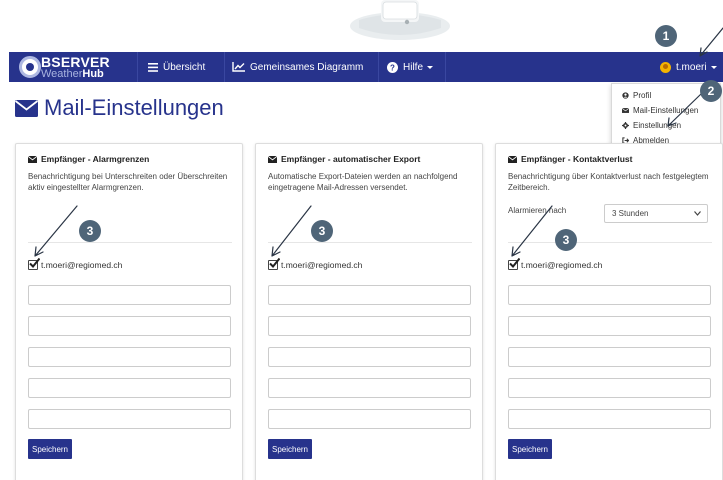 The image size is (723, 480). I want to click on nav-item-shared-chart: Gemeinsames Diagramm, so click(297, 67).